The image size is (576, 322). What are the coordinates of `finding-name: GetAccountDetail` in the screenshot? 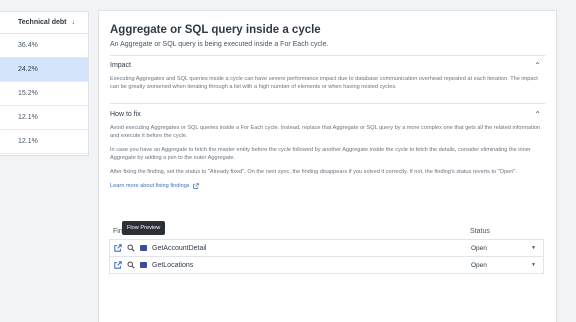 It's located at (179, 248).